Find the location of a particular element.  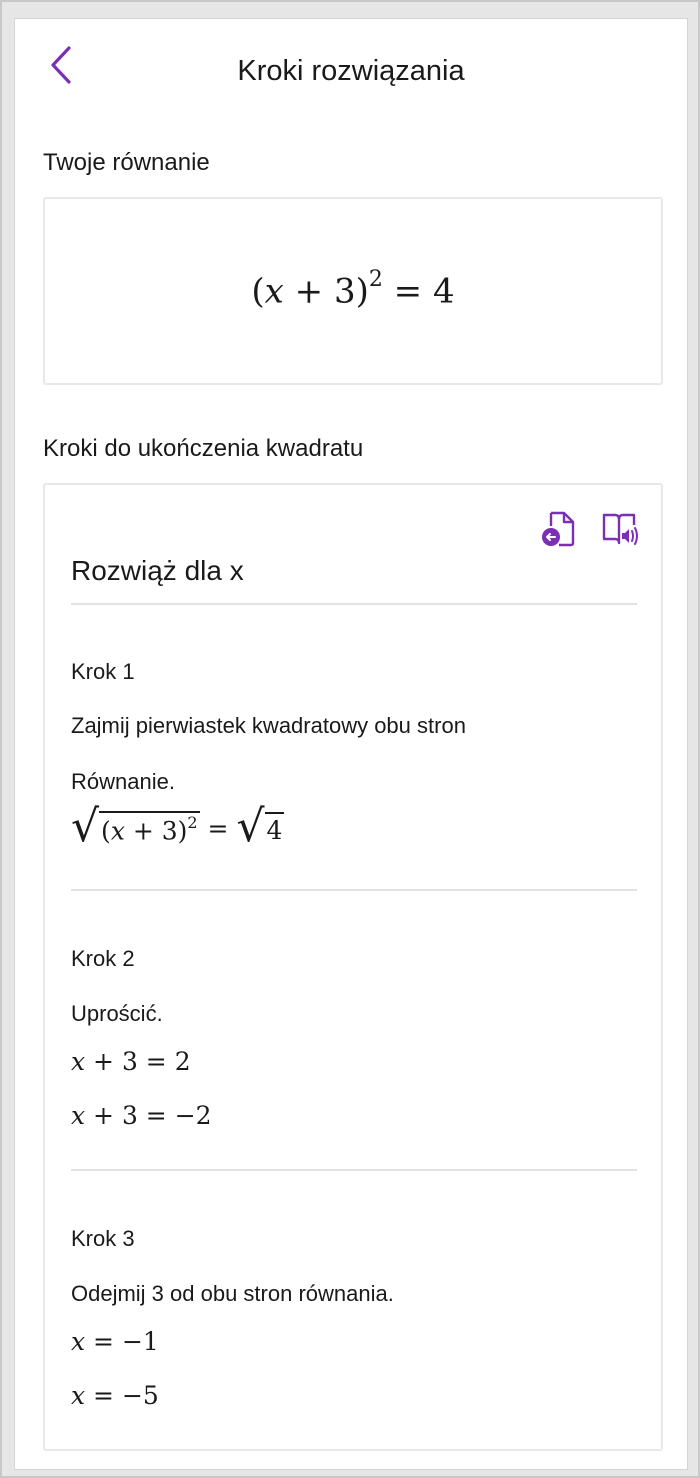

step-3-heading: Krok 3 is located at coordinates (103, 1238).